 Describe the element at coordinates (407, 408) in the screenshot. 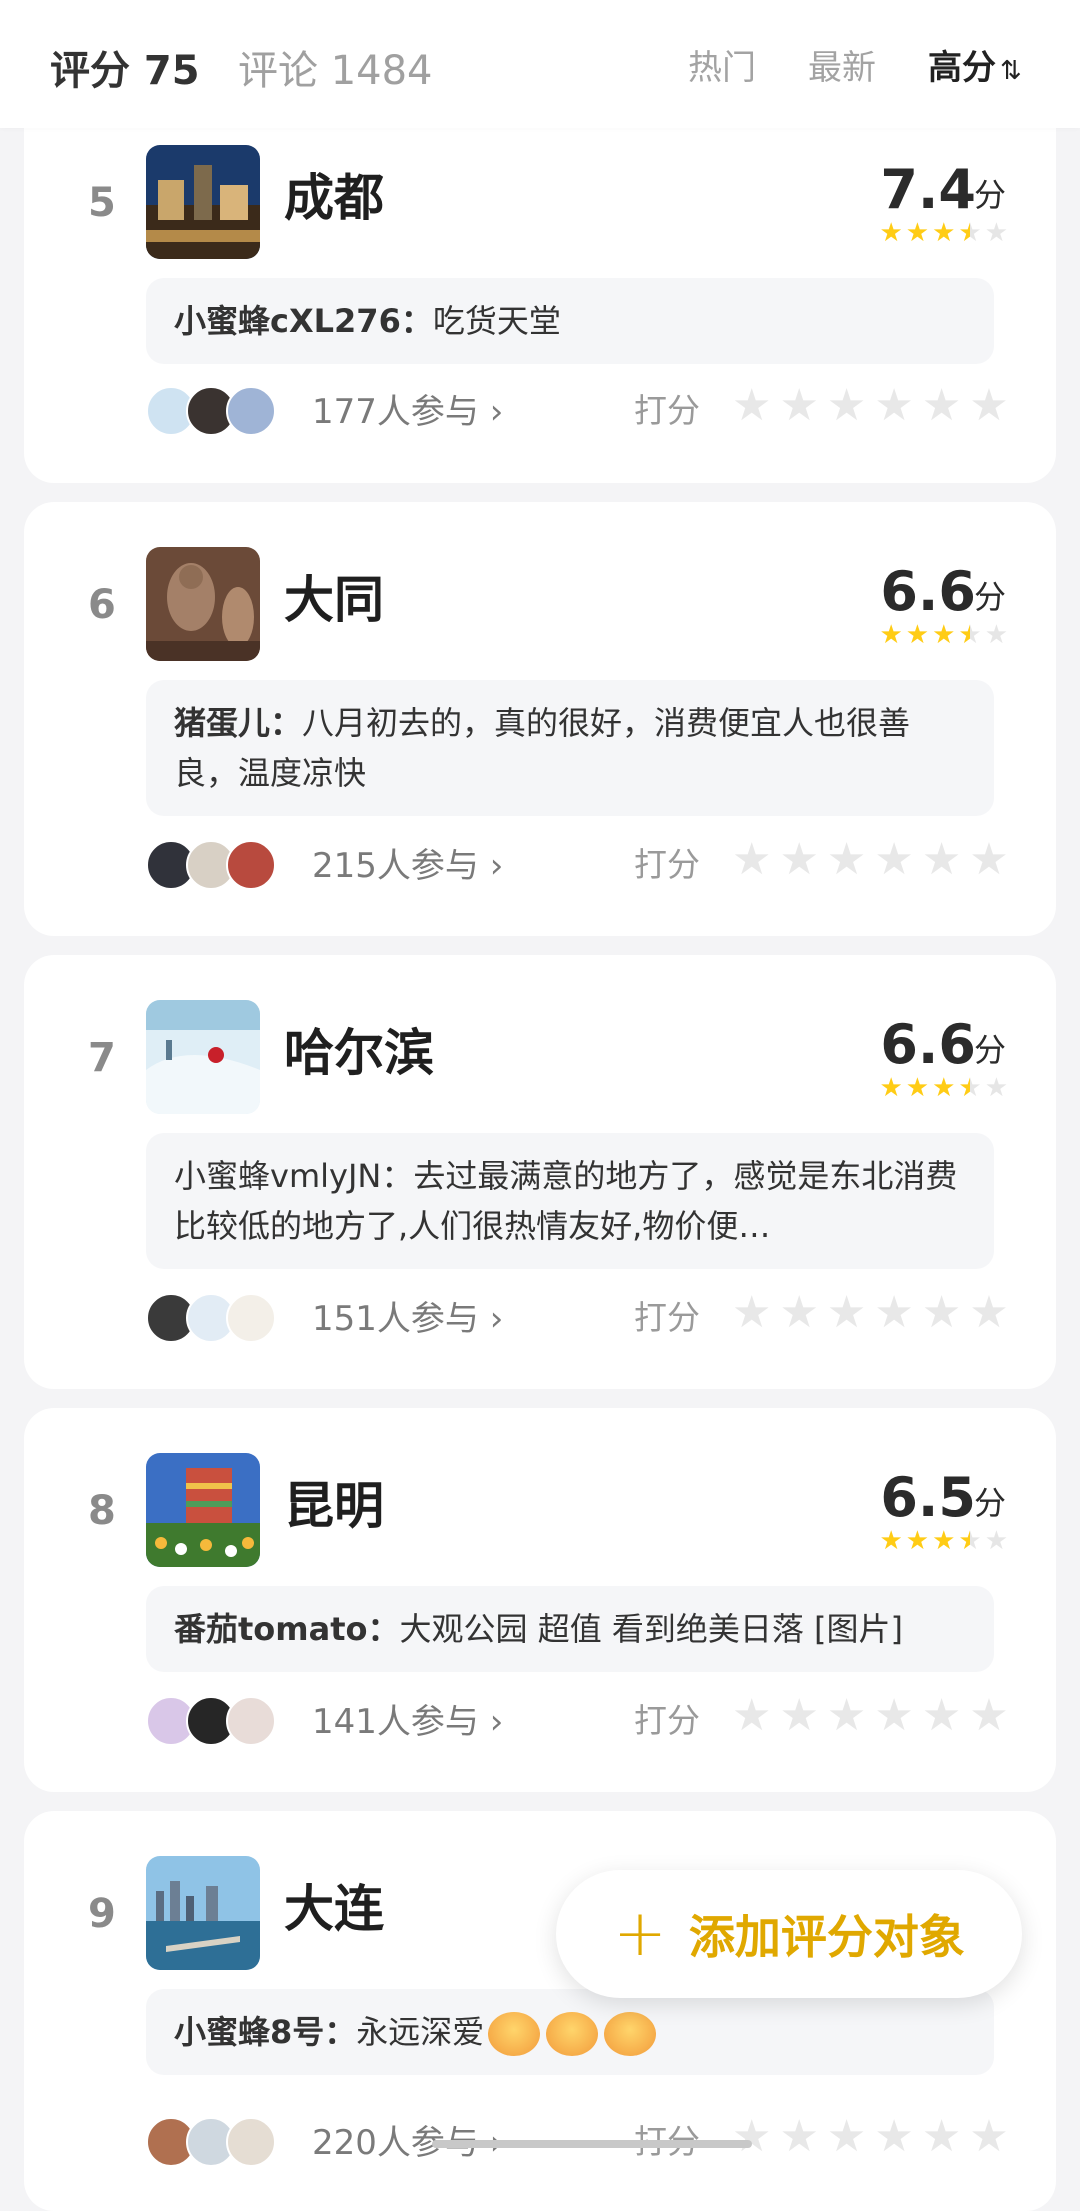

I see `participant-count-link: 177人参与 ›` at that location.